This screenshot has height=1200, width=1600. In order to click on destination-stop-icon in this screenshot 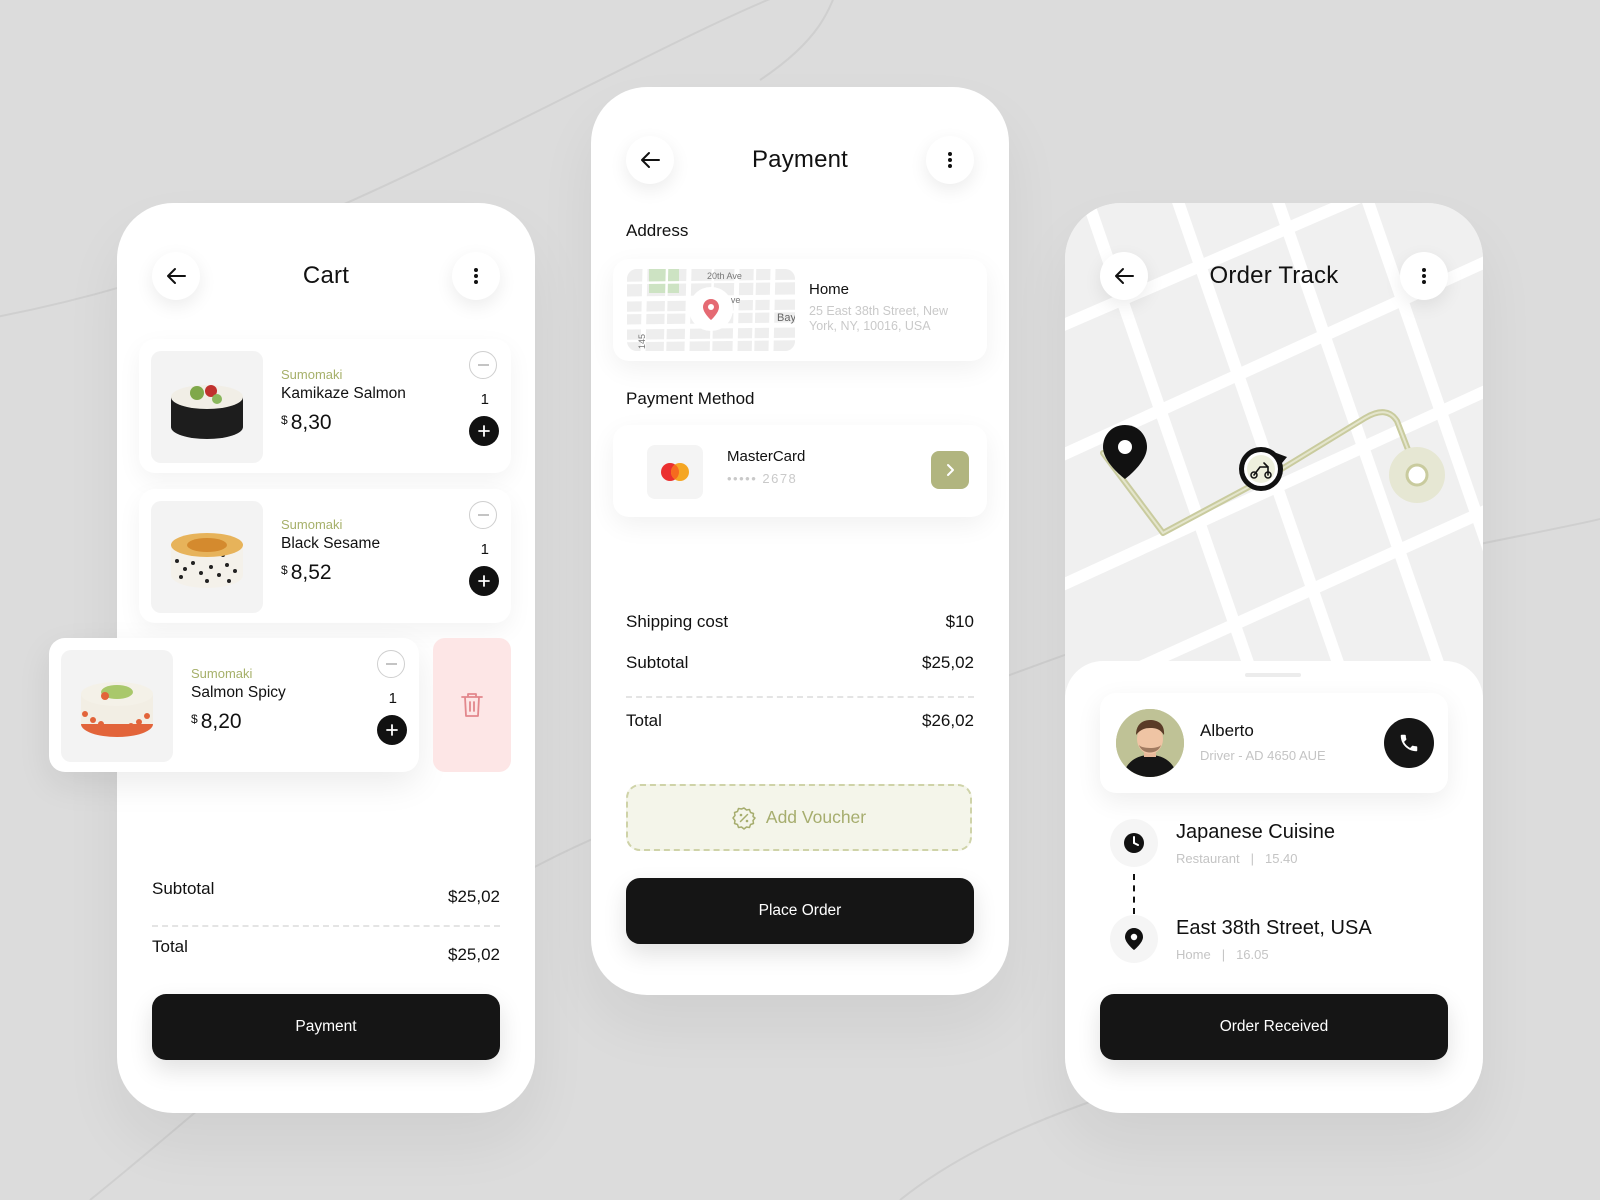, I will do `click(1134, 939)`.